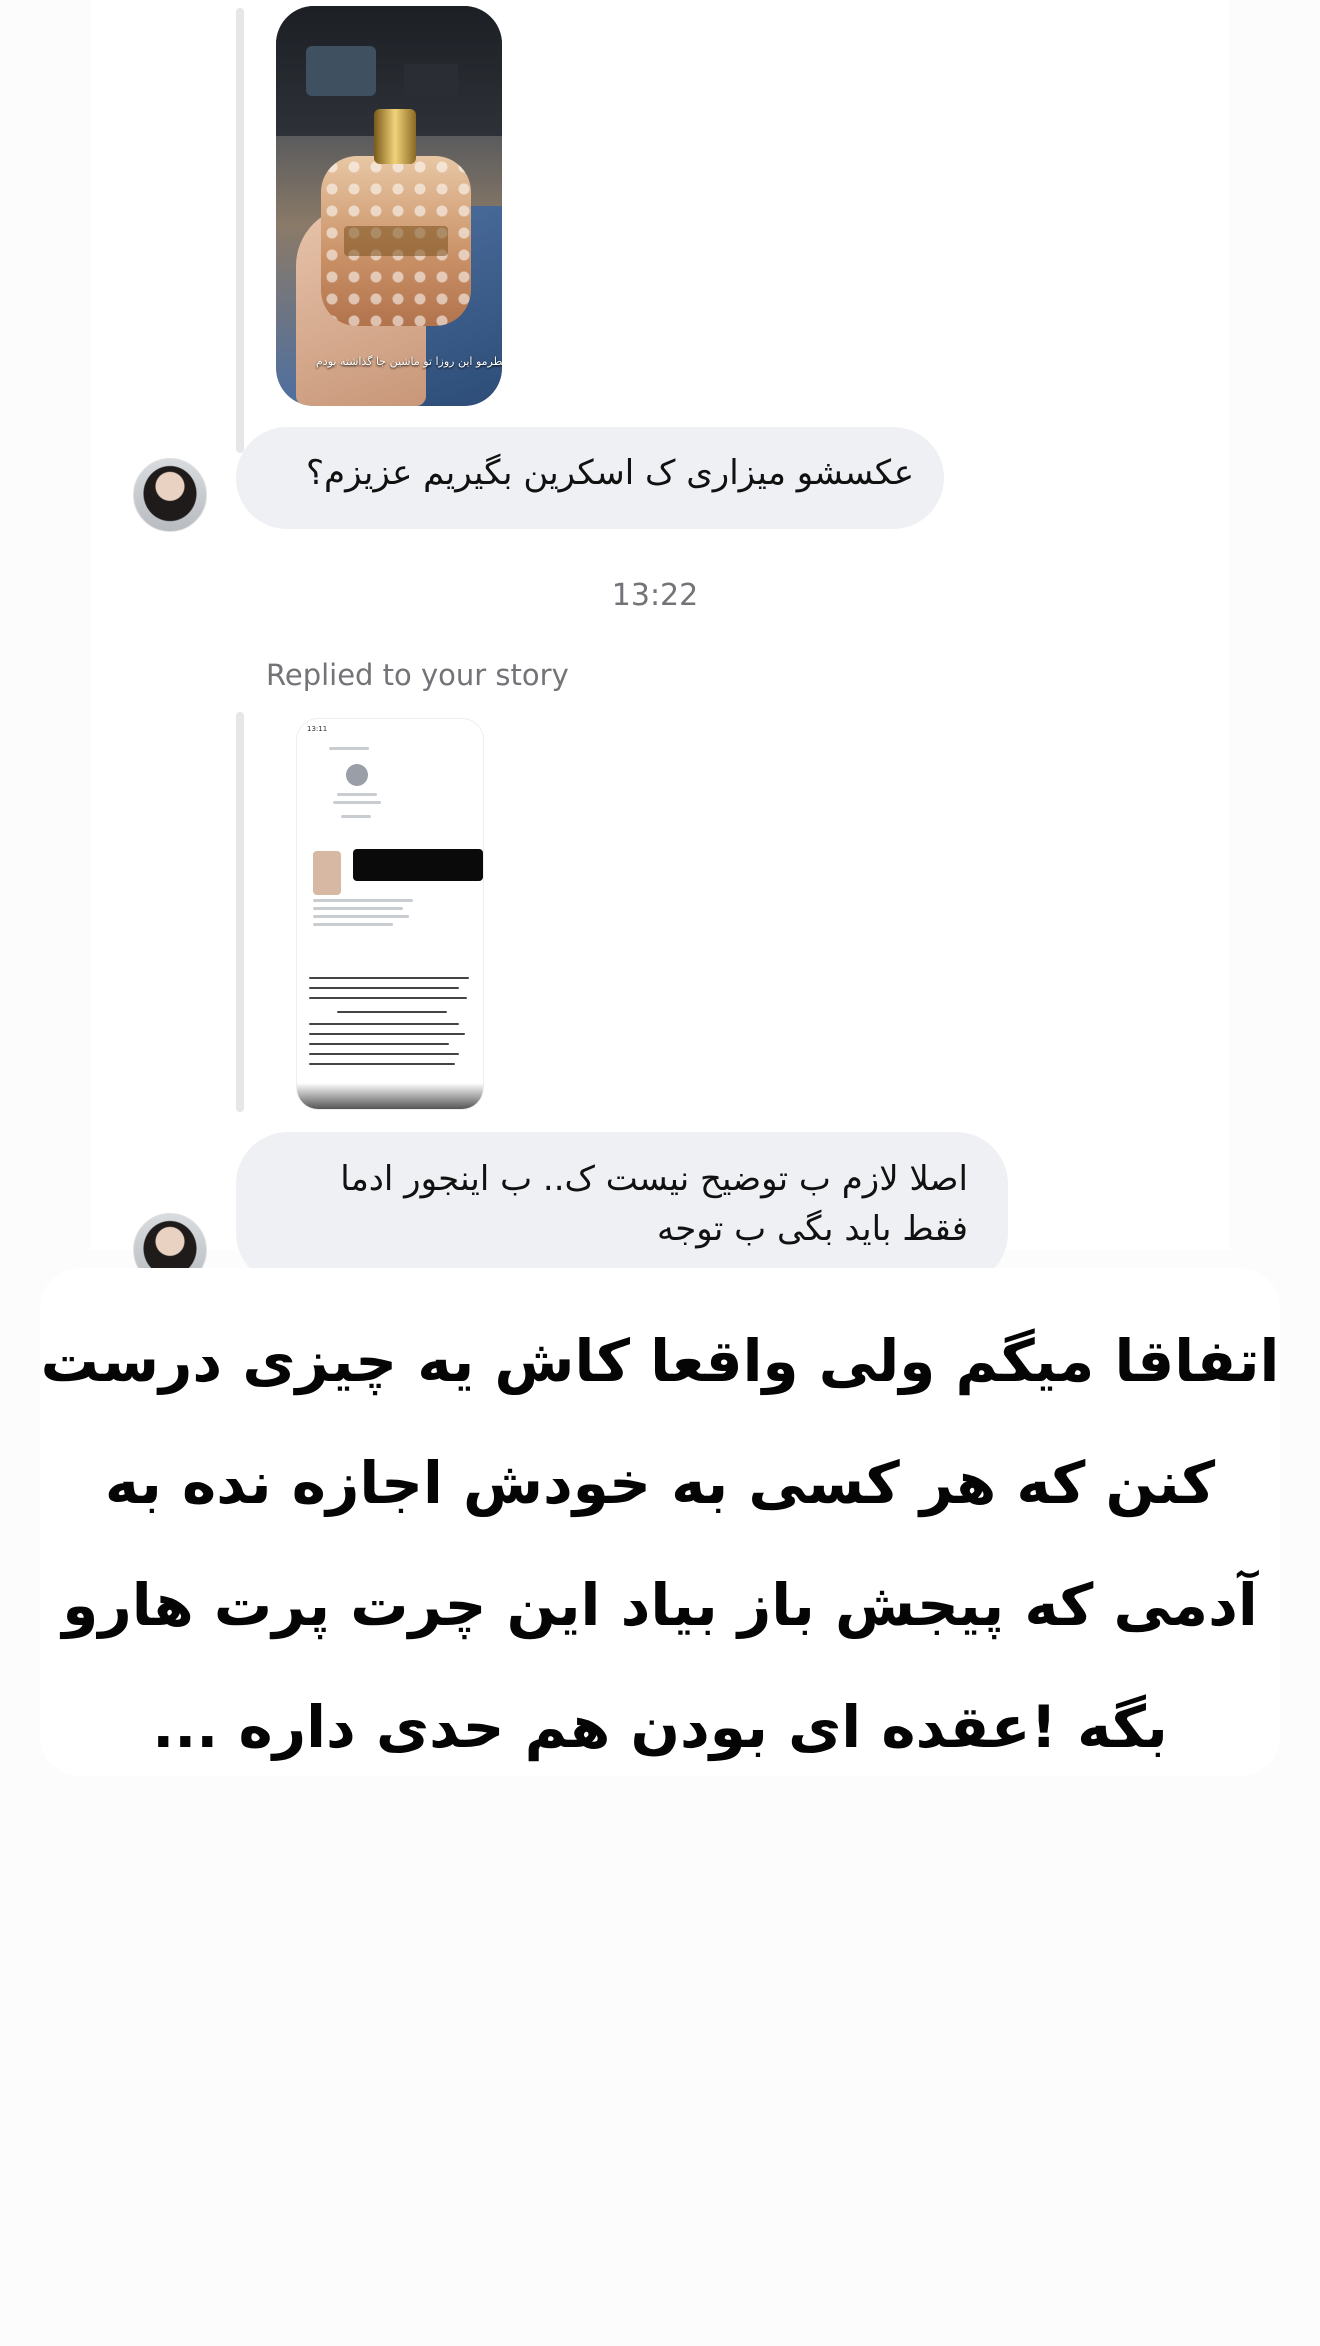  Describe the element at coordinates (654, 1179) in the screenshot. I see `message-text-line: اصلا لازم ب توضیح نیست ک.. ب اینجور ادما` at that location.